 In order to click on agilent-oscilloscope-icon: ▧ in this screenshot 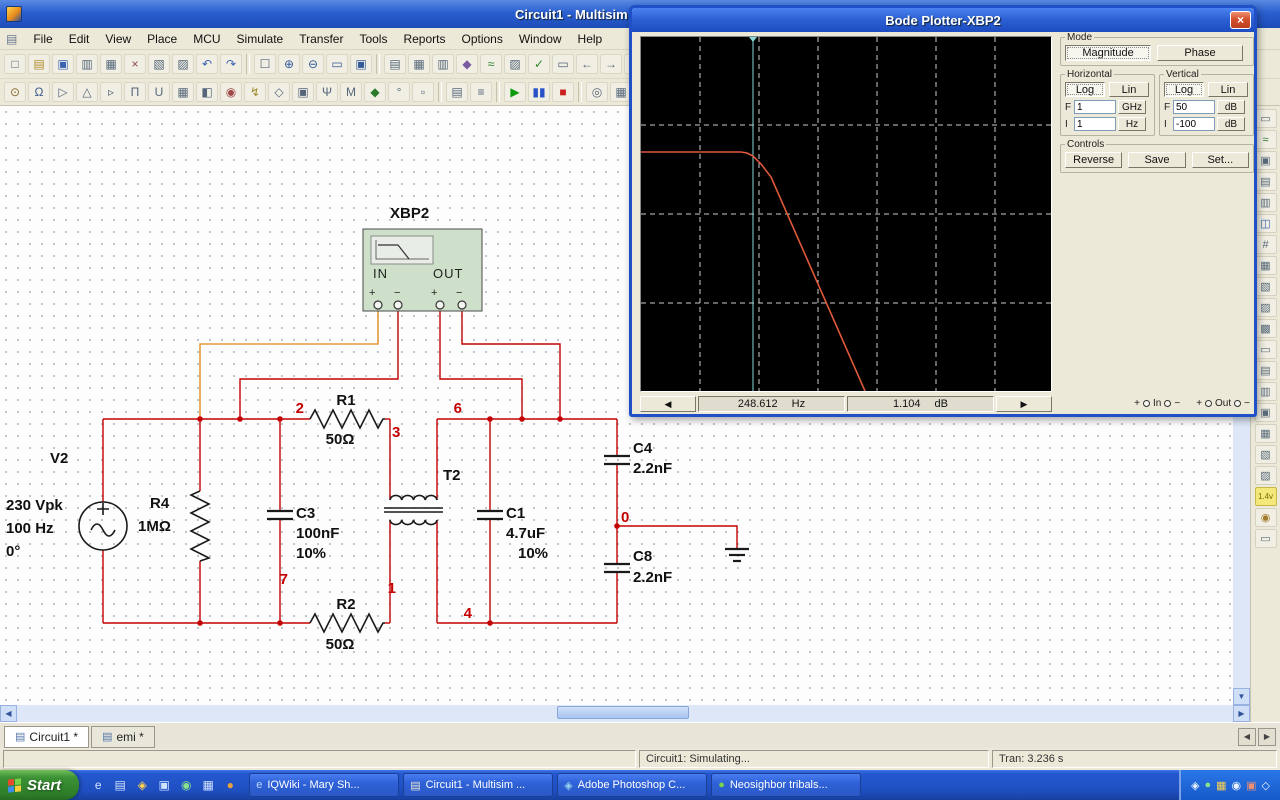, I will do `click(1265, 454)`.